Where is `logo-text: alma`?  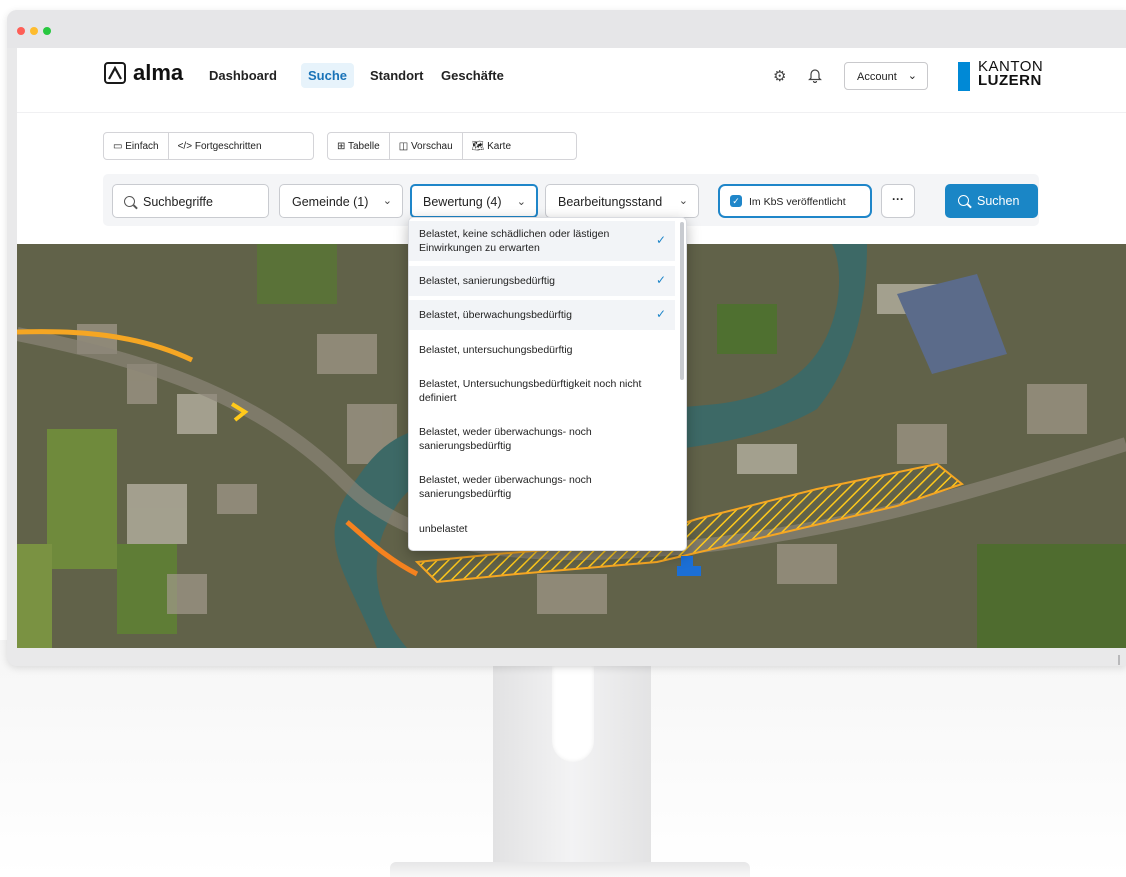 logo-text: alma is located at coordinates (158, 73).